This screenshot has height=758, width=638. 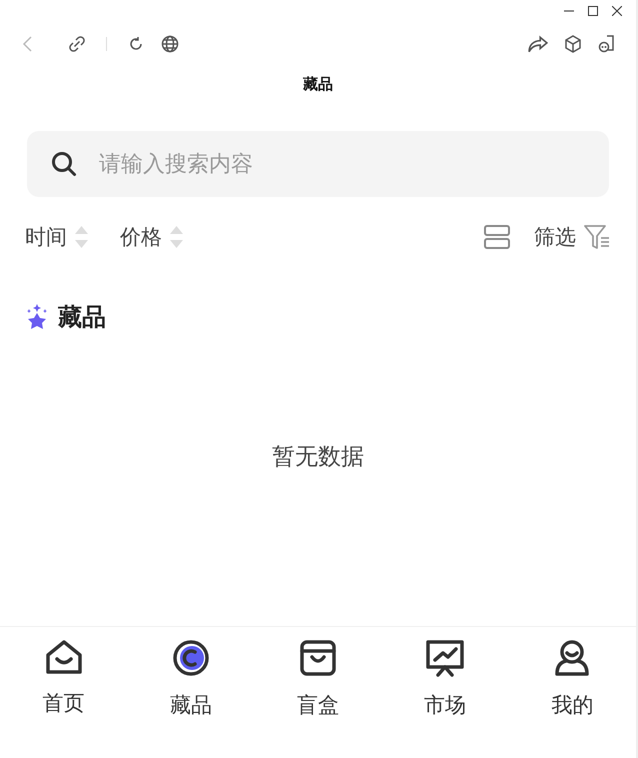 What do you see at coordinates (318, 675) in the screenshot?
I see `nav-tab: 盲盒` at bounding box center [318, 675].